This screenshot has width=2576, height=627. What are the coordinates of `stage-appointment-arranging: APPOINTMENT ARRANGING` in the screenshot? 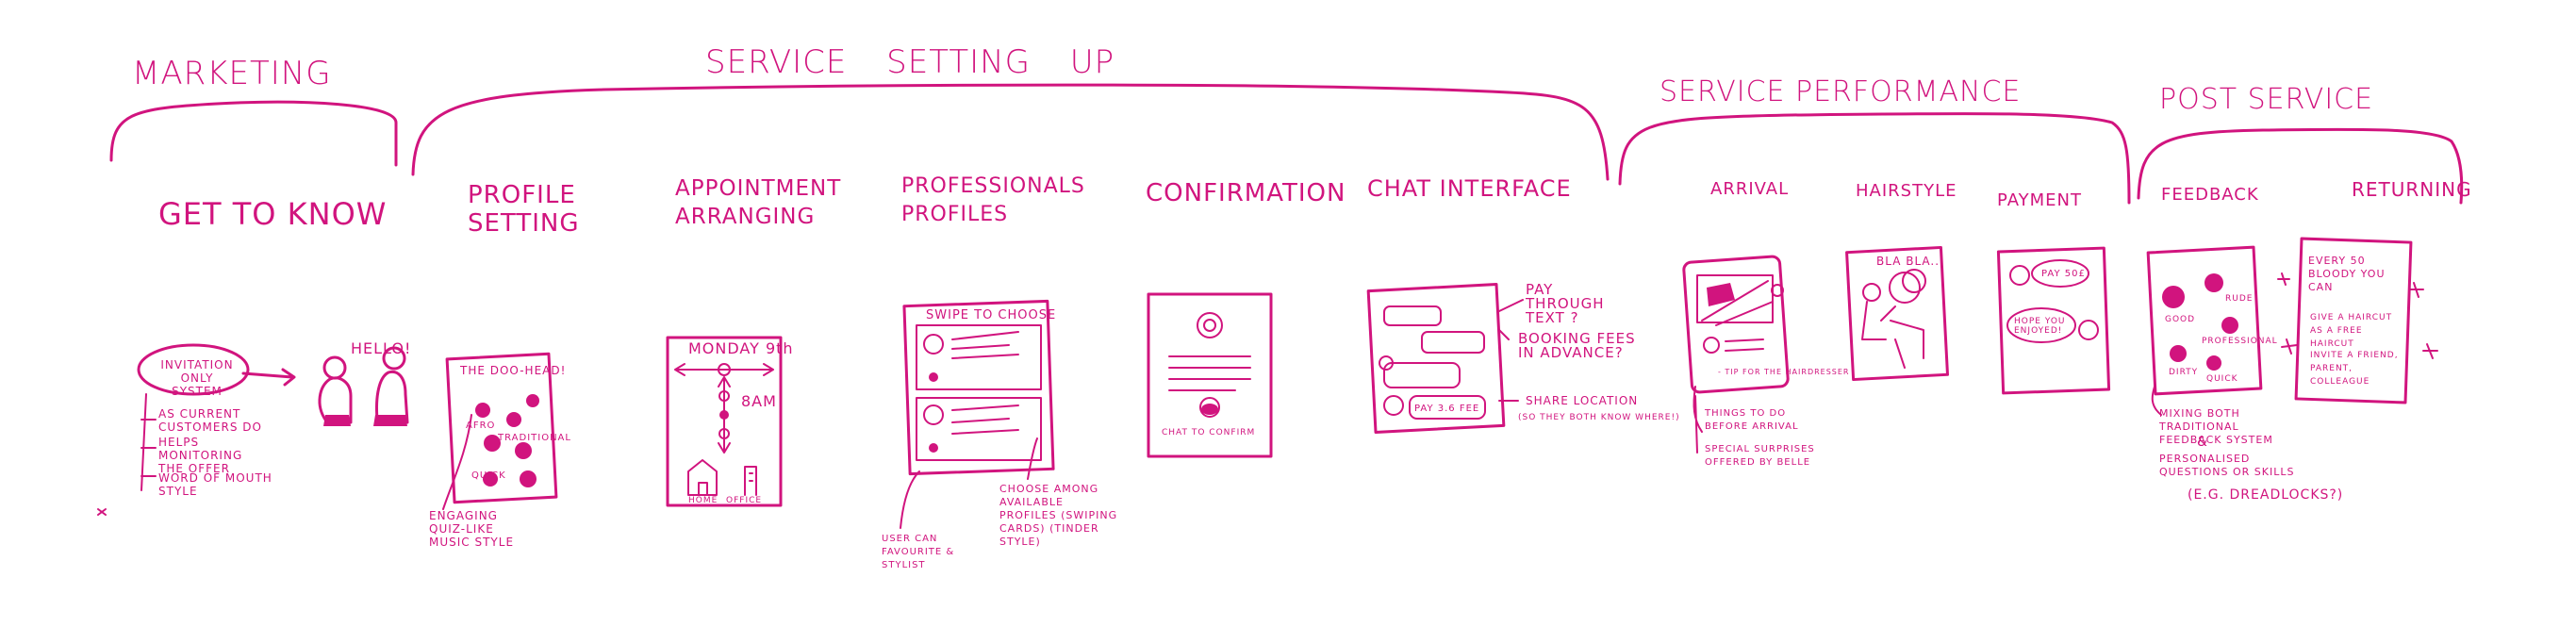 It's located at (758, 202).